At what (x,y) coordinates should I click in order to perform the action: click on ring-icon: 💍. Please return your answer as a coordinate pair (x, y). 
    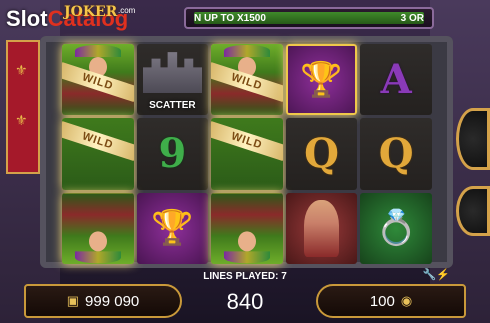
    Looking at the image, I should click on (396, 228).